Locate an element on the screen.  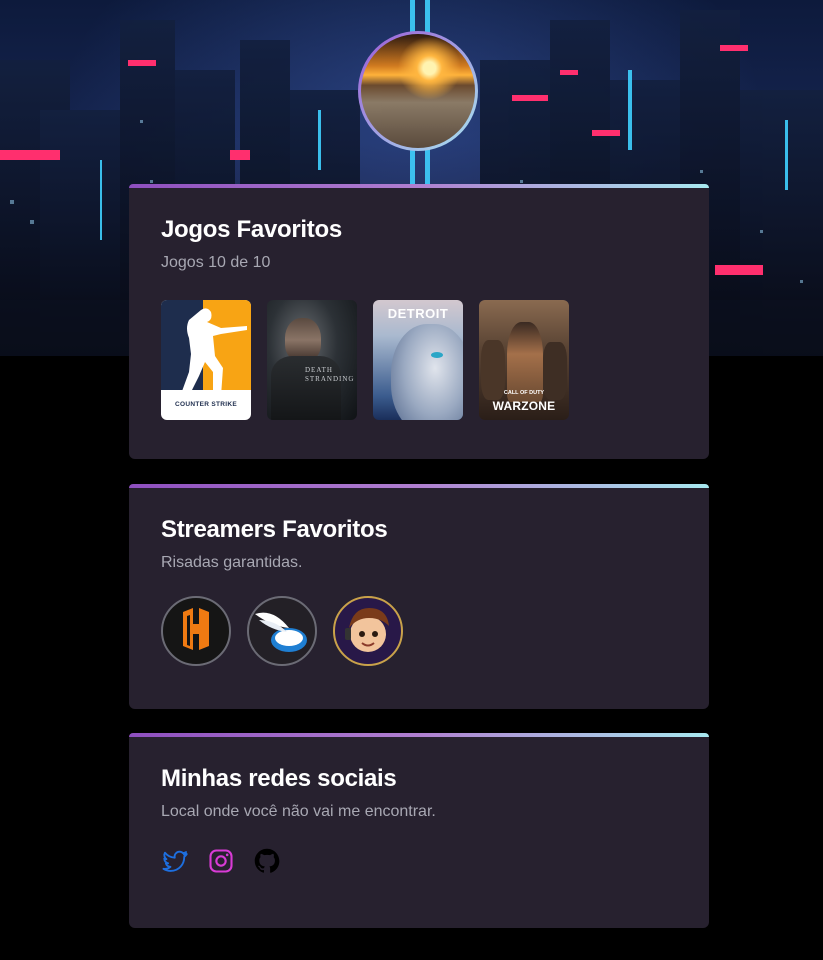
profile-avatar is located at coordinates (418, 91).